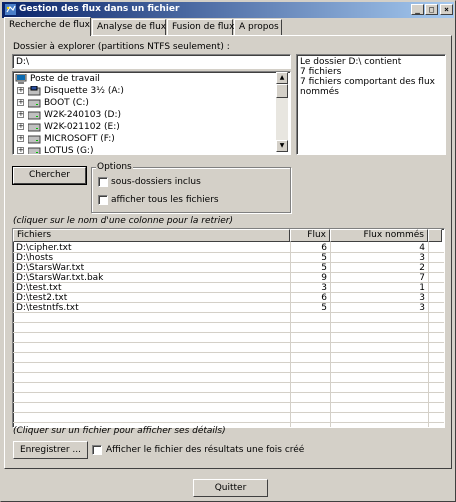 The width and height of the screenshot is (456, 502). Describe the element at coordinates (324, 278) in the screenshot. I see `flux-cell: 9` at that location.